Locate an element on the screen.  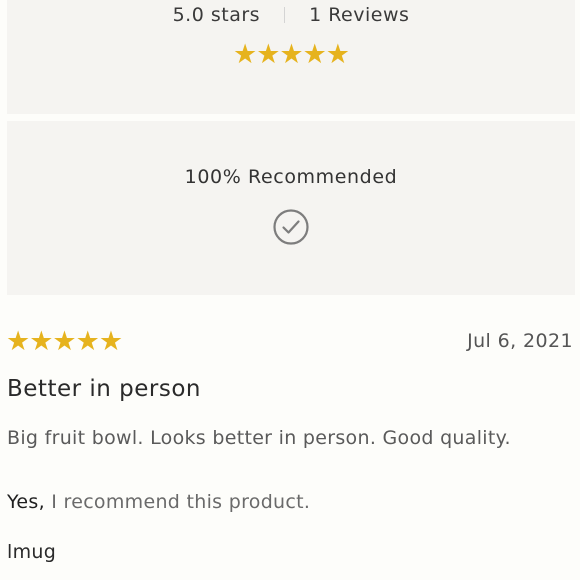
review-rating-stars: ★★★★★ is located at coordinates (64, 341).